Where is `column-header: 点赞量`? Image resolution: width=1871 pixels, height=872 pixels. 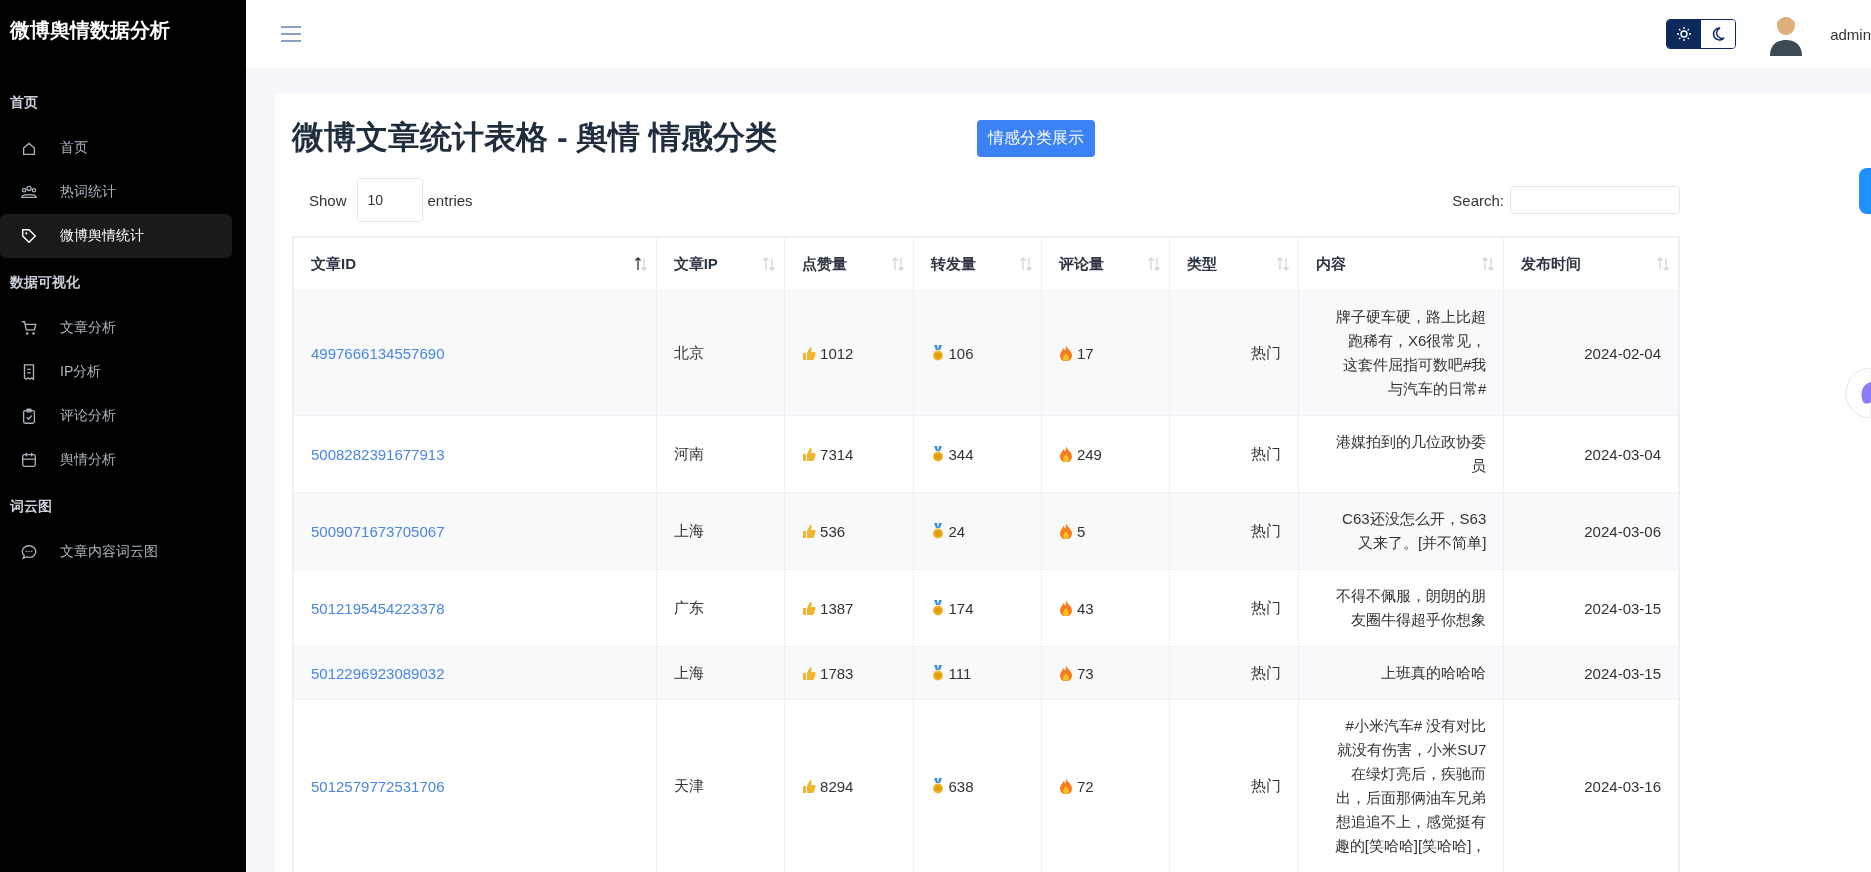
column-header: 点赞量 is located at coordinates (848, 264).